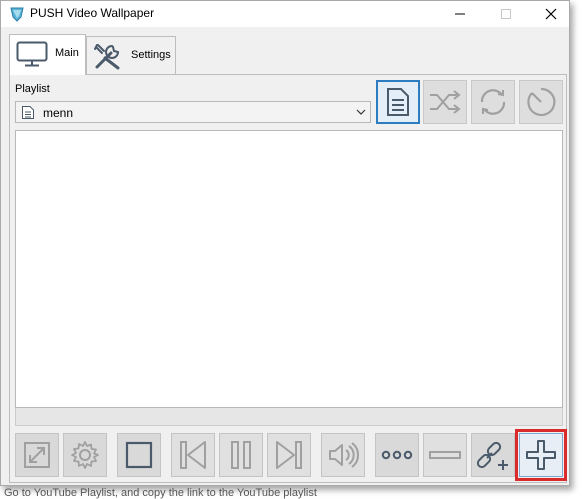  I want to click on minimize-icon, so click(460, 14).